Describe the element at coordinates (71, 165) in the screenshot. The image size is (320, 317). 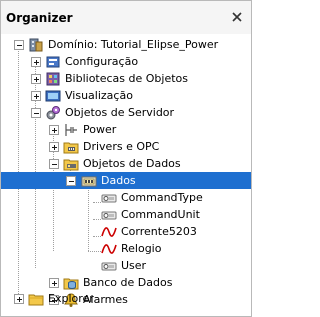
I see `data-objects-folder-icon` at that location.